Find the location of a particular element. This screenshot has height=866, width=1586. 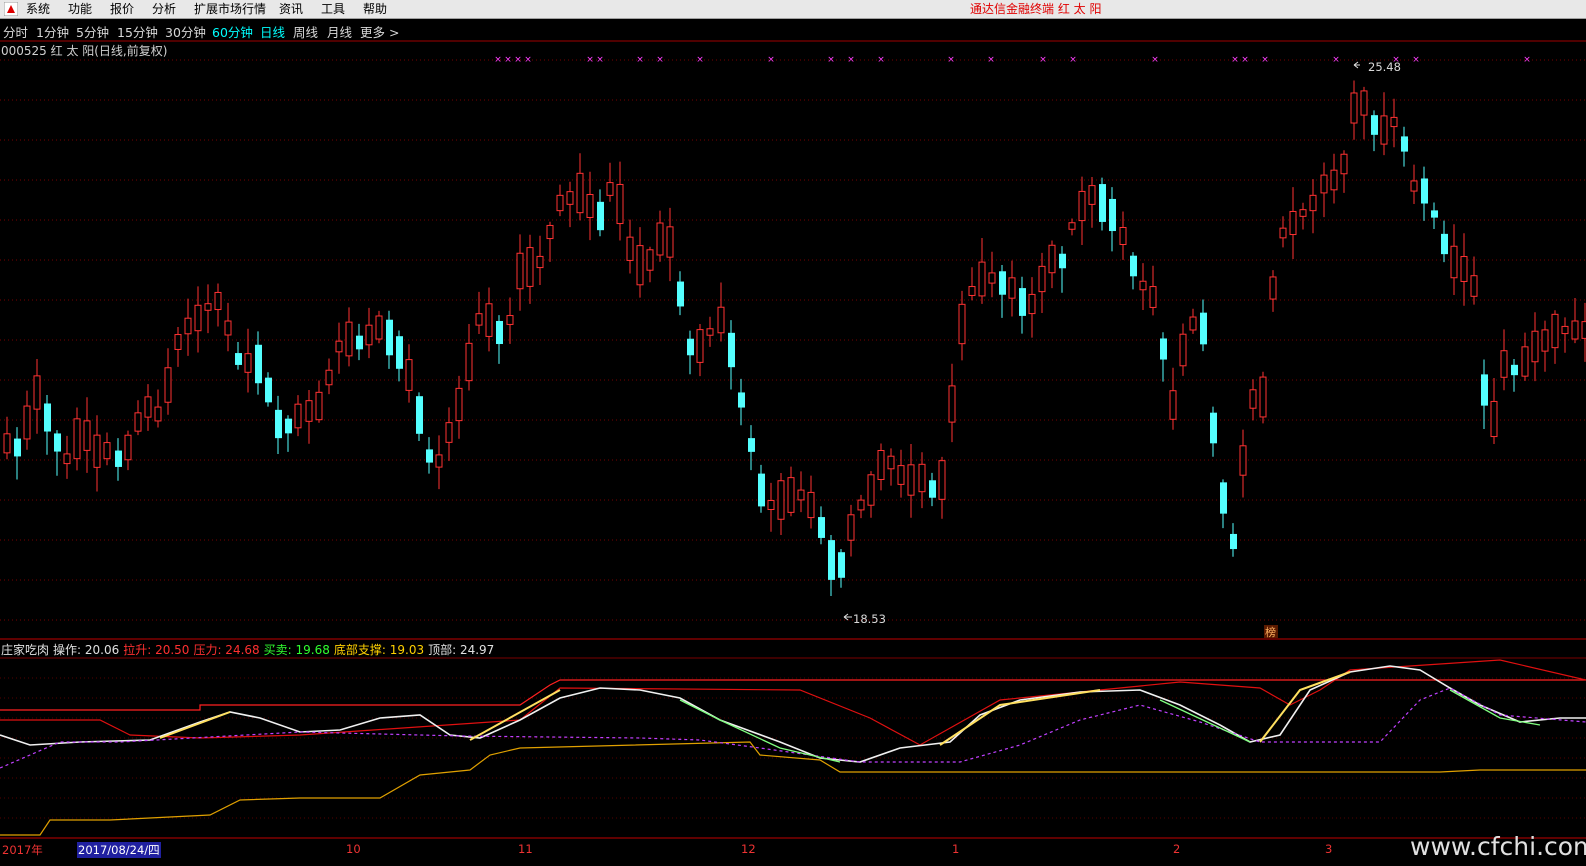

low-price-label: 18.53 is located at coordinates (869, 619).